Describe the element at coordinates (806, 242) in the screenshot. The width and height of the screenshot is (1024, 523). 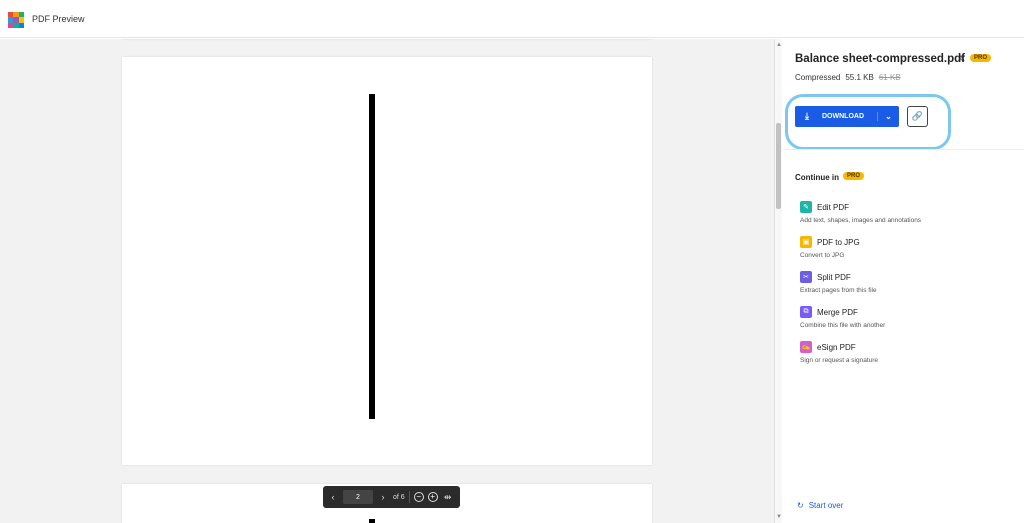
I see `image-icon: ▣` at that location.